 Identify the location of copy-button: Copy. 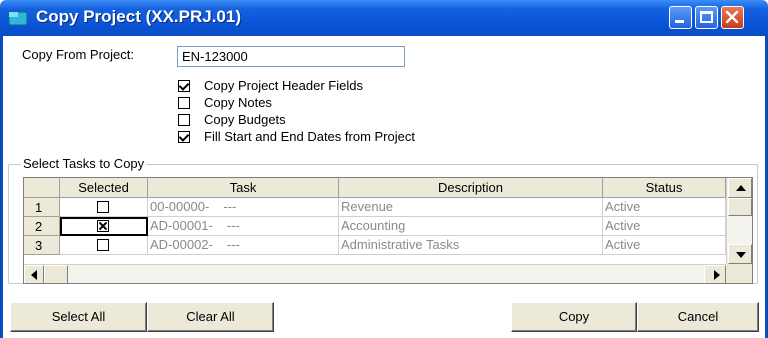
(574, 317).